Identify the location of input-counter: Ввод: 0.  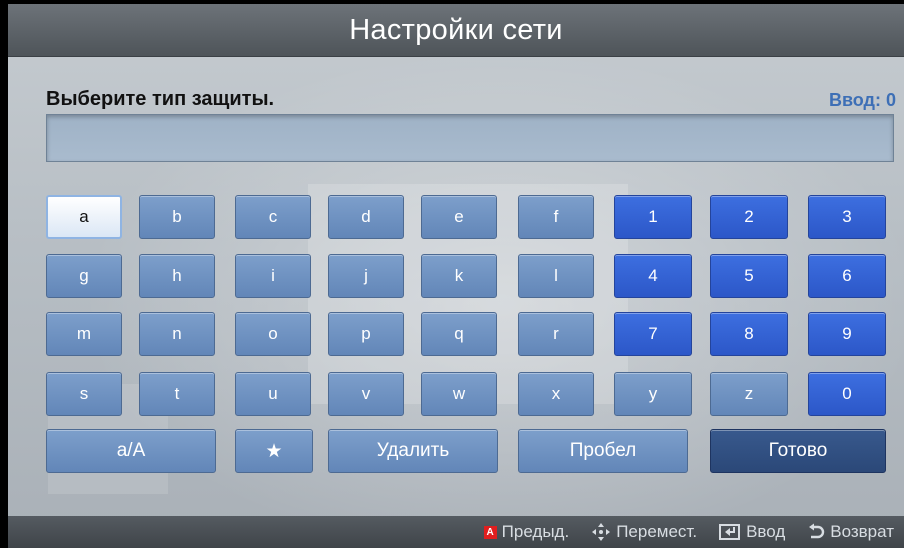
(862, 100).